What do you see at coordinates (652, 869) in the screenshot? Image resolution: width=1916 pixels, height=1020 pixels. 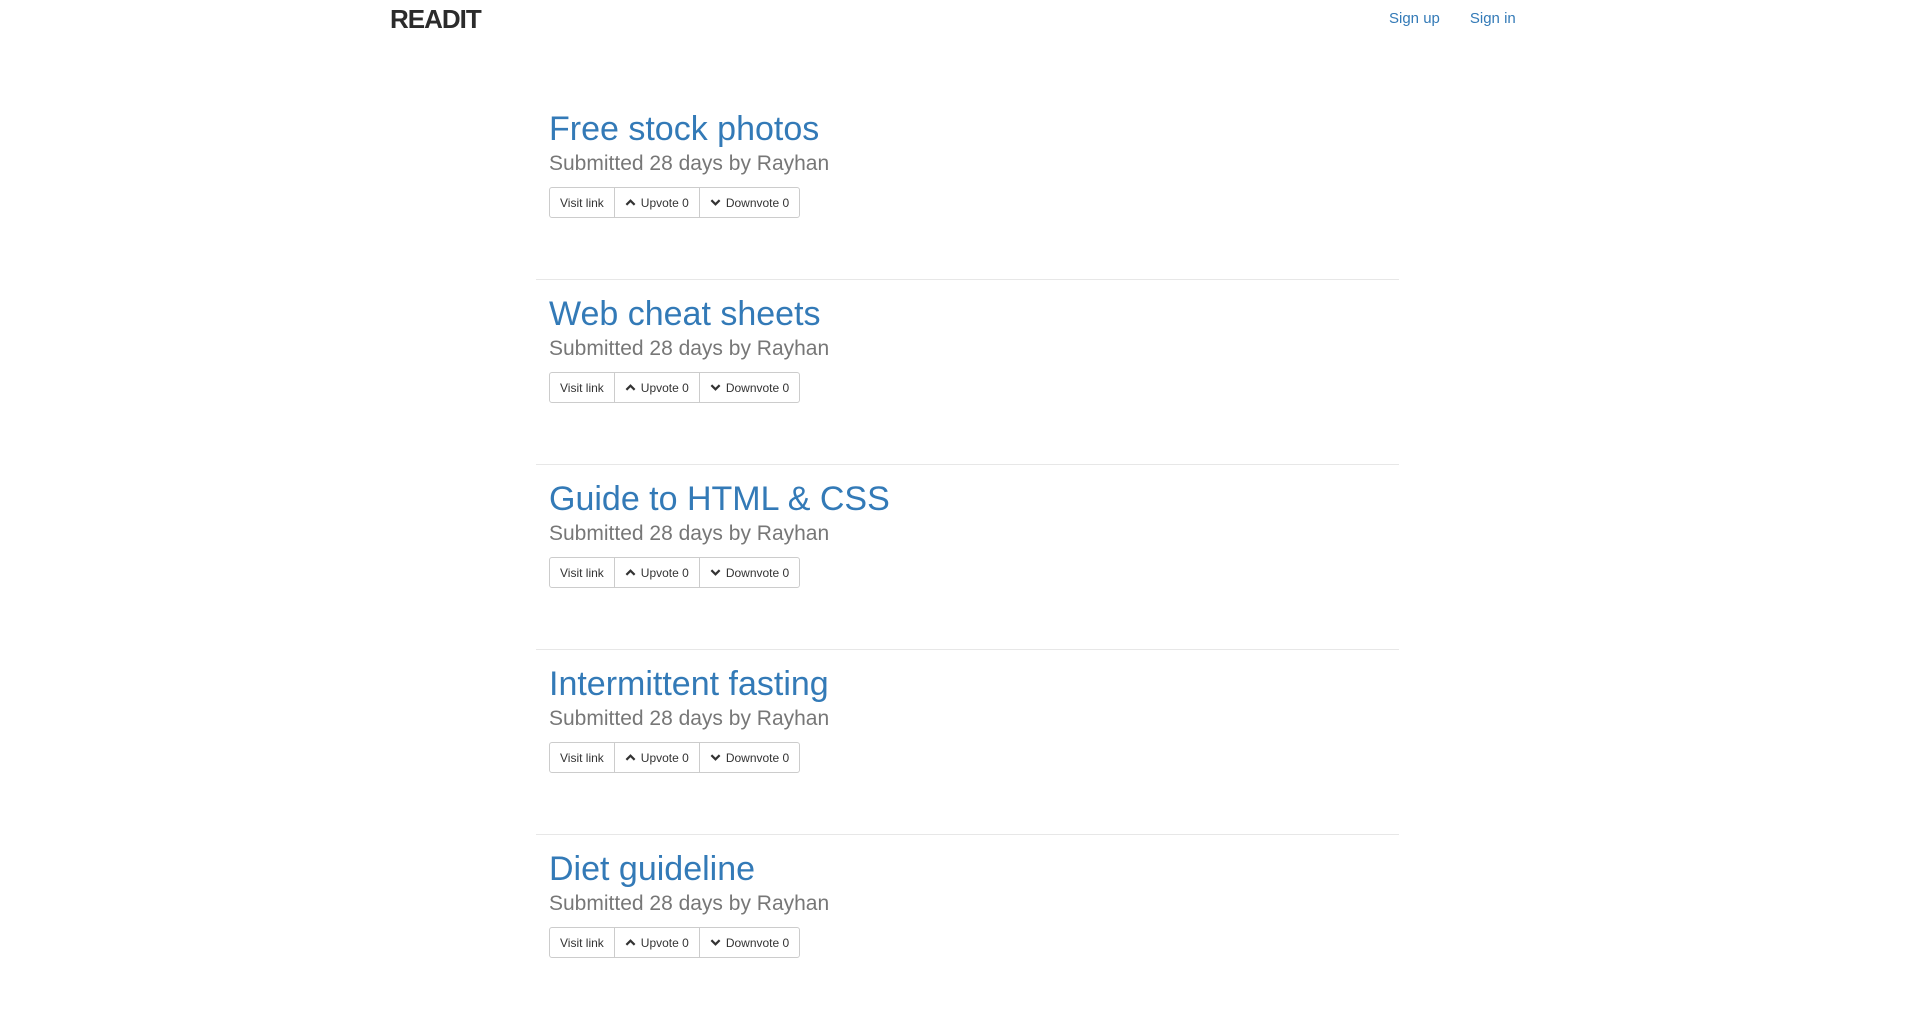 I see `post-title-link: Diet guideline` at bounding box center [652, 869].